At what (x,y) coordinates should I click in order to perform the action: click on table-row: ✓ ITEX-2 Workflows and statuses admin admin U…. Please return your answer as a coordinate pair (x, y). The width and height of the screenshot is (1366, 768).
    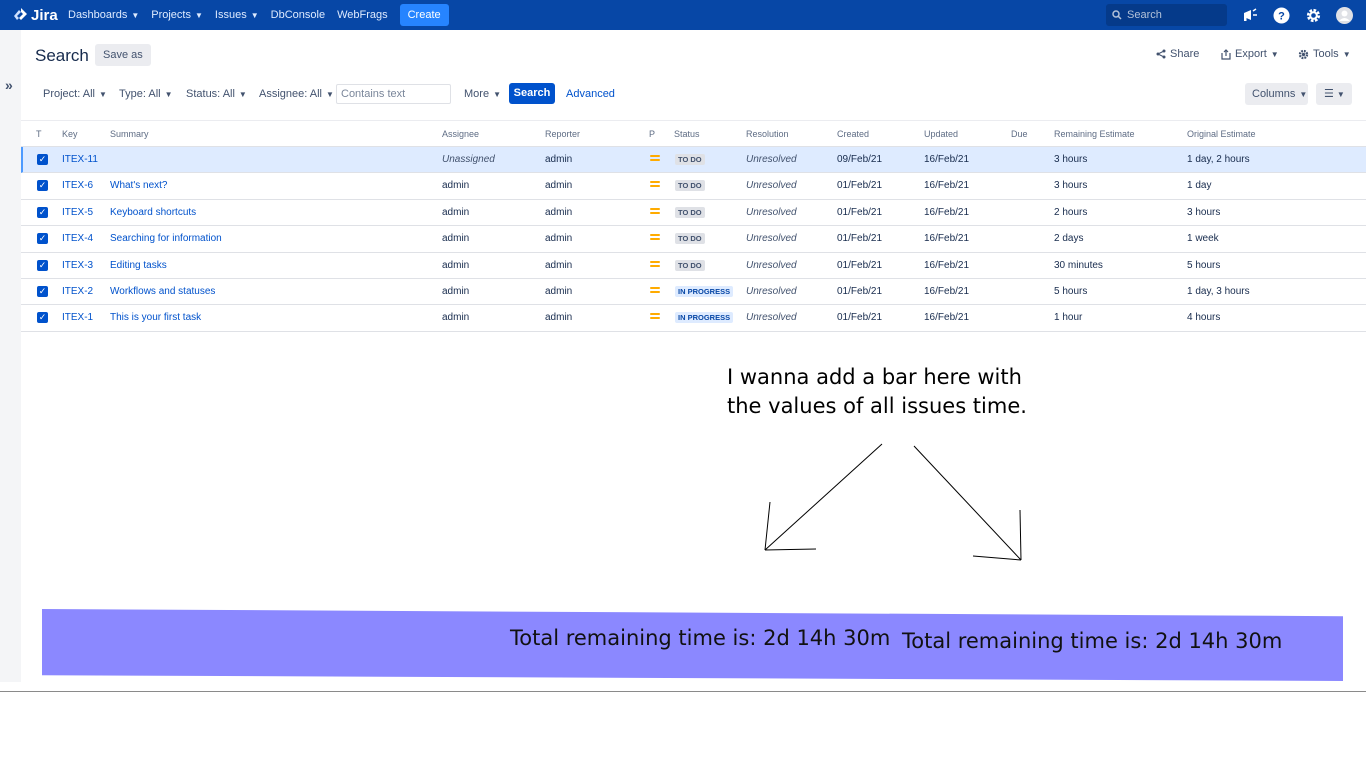
    Looking at the image, I should click on (693, 292).